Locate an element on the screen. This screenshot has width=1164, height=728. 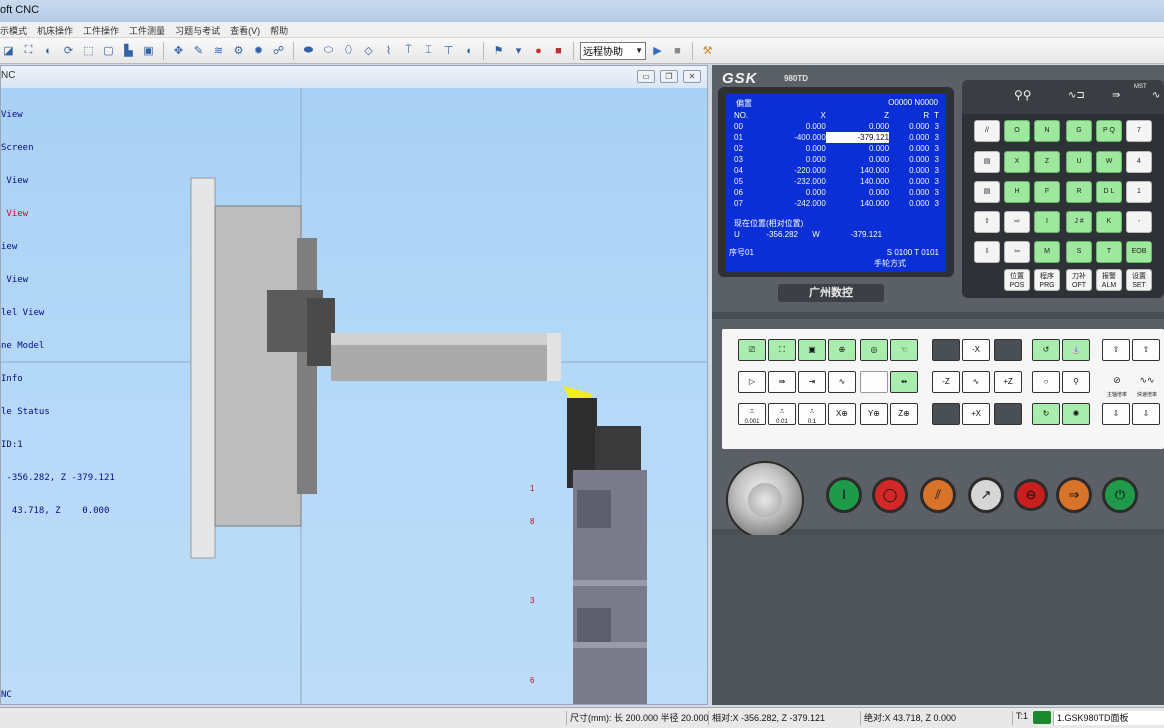
stop-icon: ■ is located at coordinates (558, 50).